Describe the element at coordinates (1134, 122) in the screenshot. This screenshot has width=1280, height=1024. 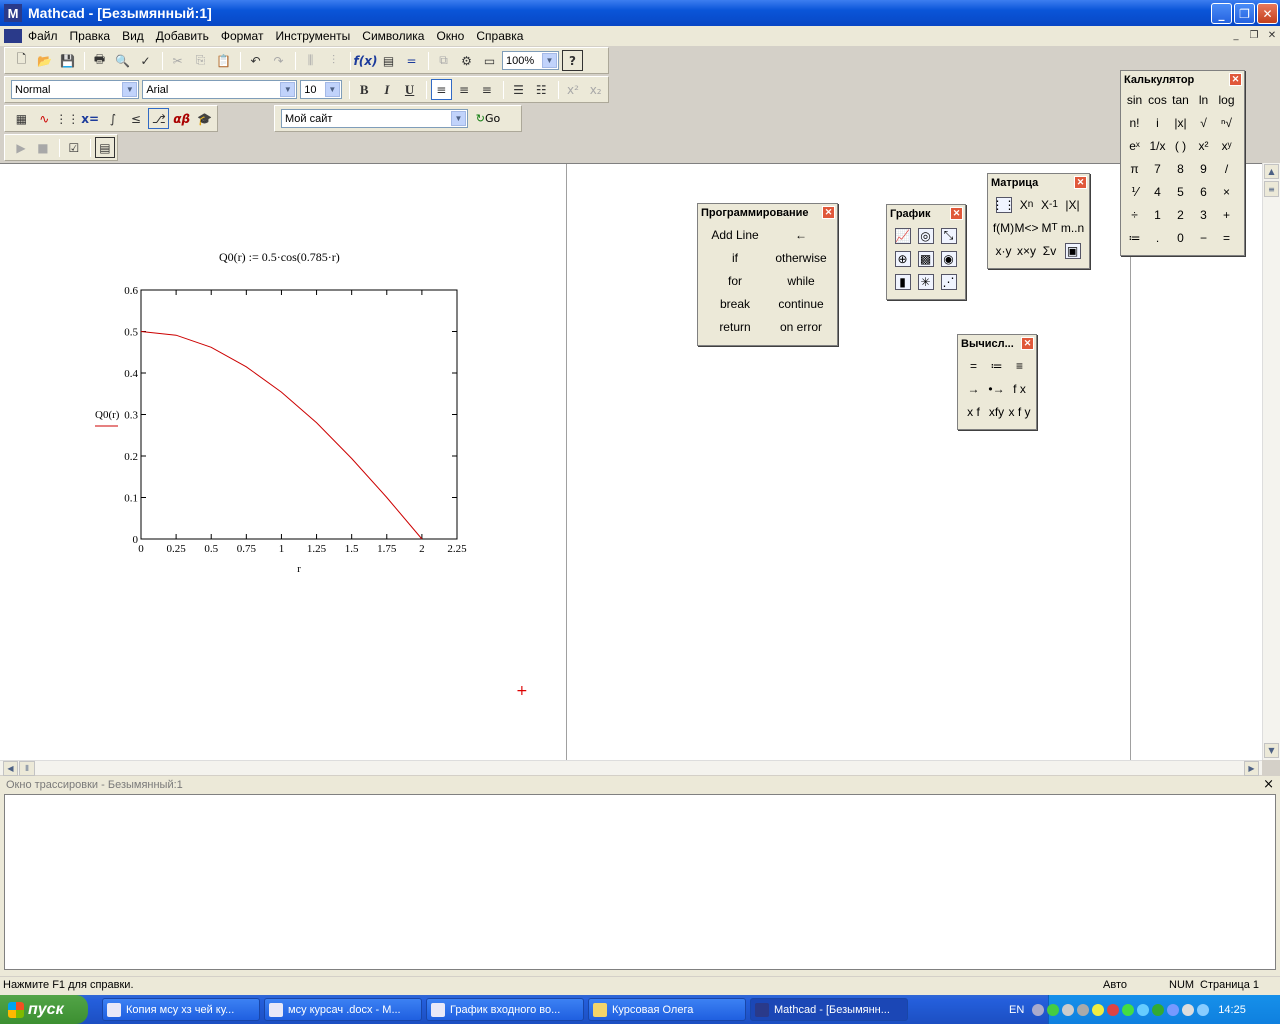
I see `calc-key: n!` at that location.